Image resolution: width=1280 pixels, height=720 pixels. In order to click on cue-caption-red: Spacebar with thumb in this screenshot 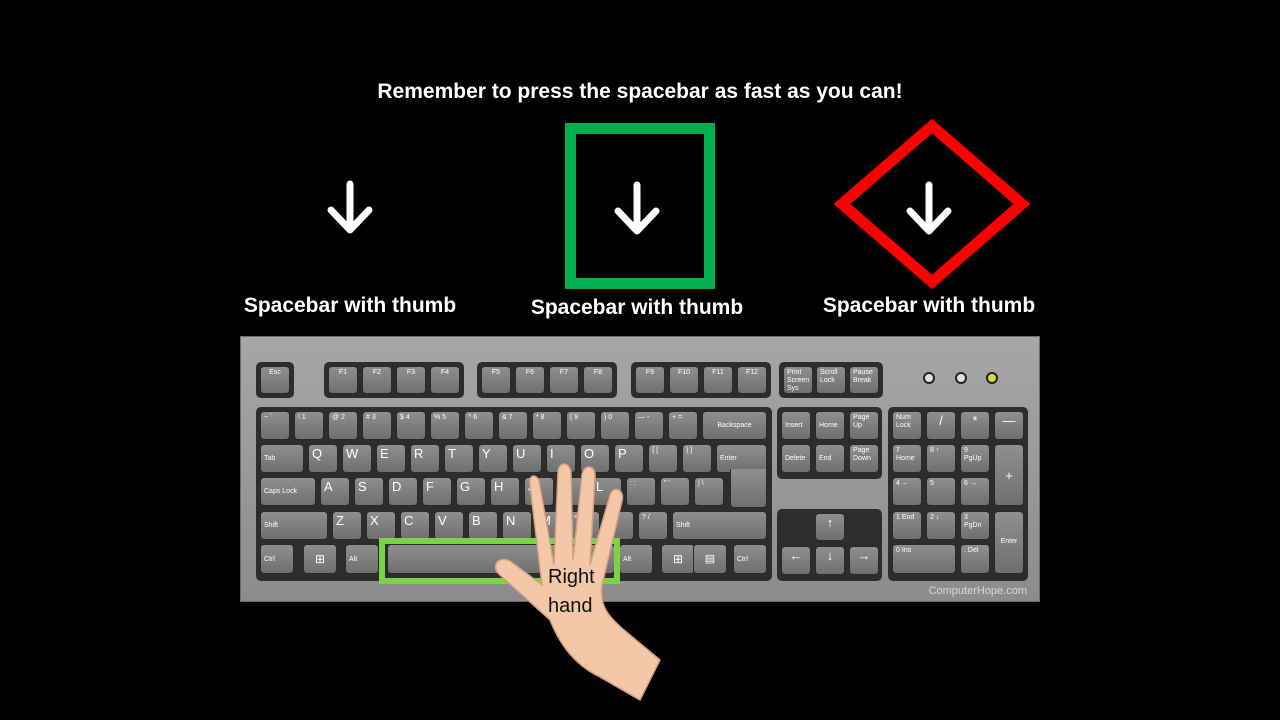, I will do `click(929, 305)`.